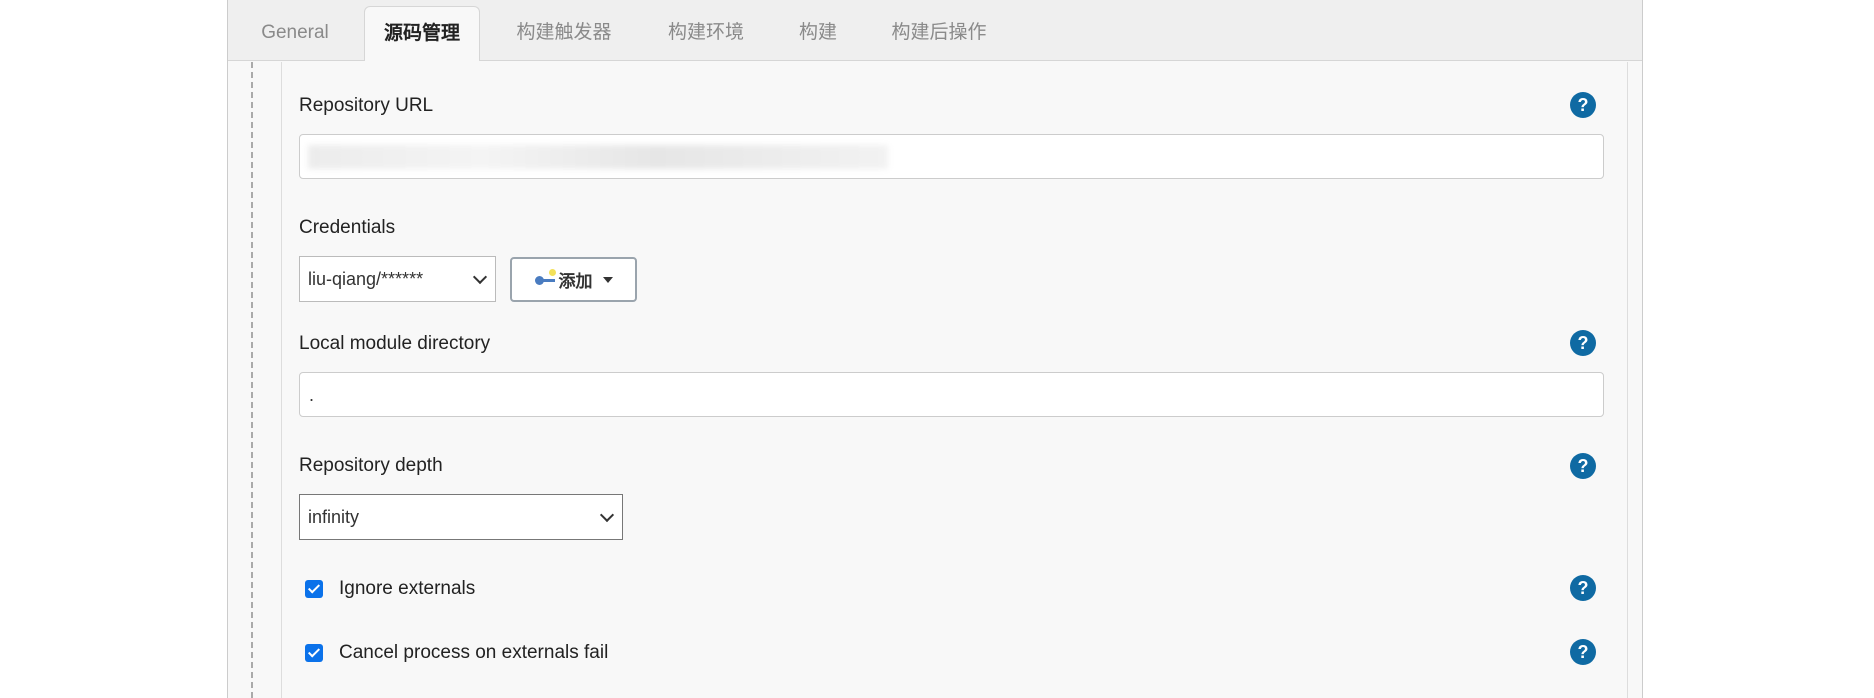  What do you see at coordinates (347, 227) in the screenshot?
I see `credentials-label: Credentials` at bounding box center [347, 227].